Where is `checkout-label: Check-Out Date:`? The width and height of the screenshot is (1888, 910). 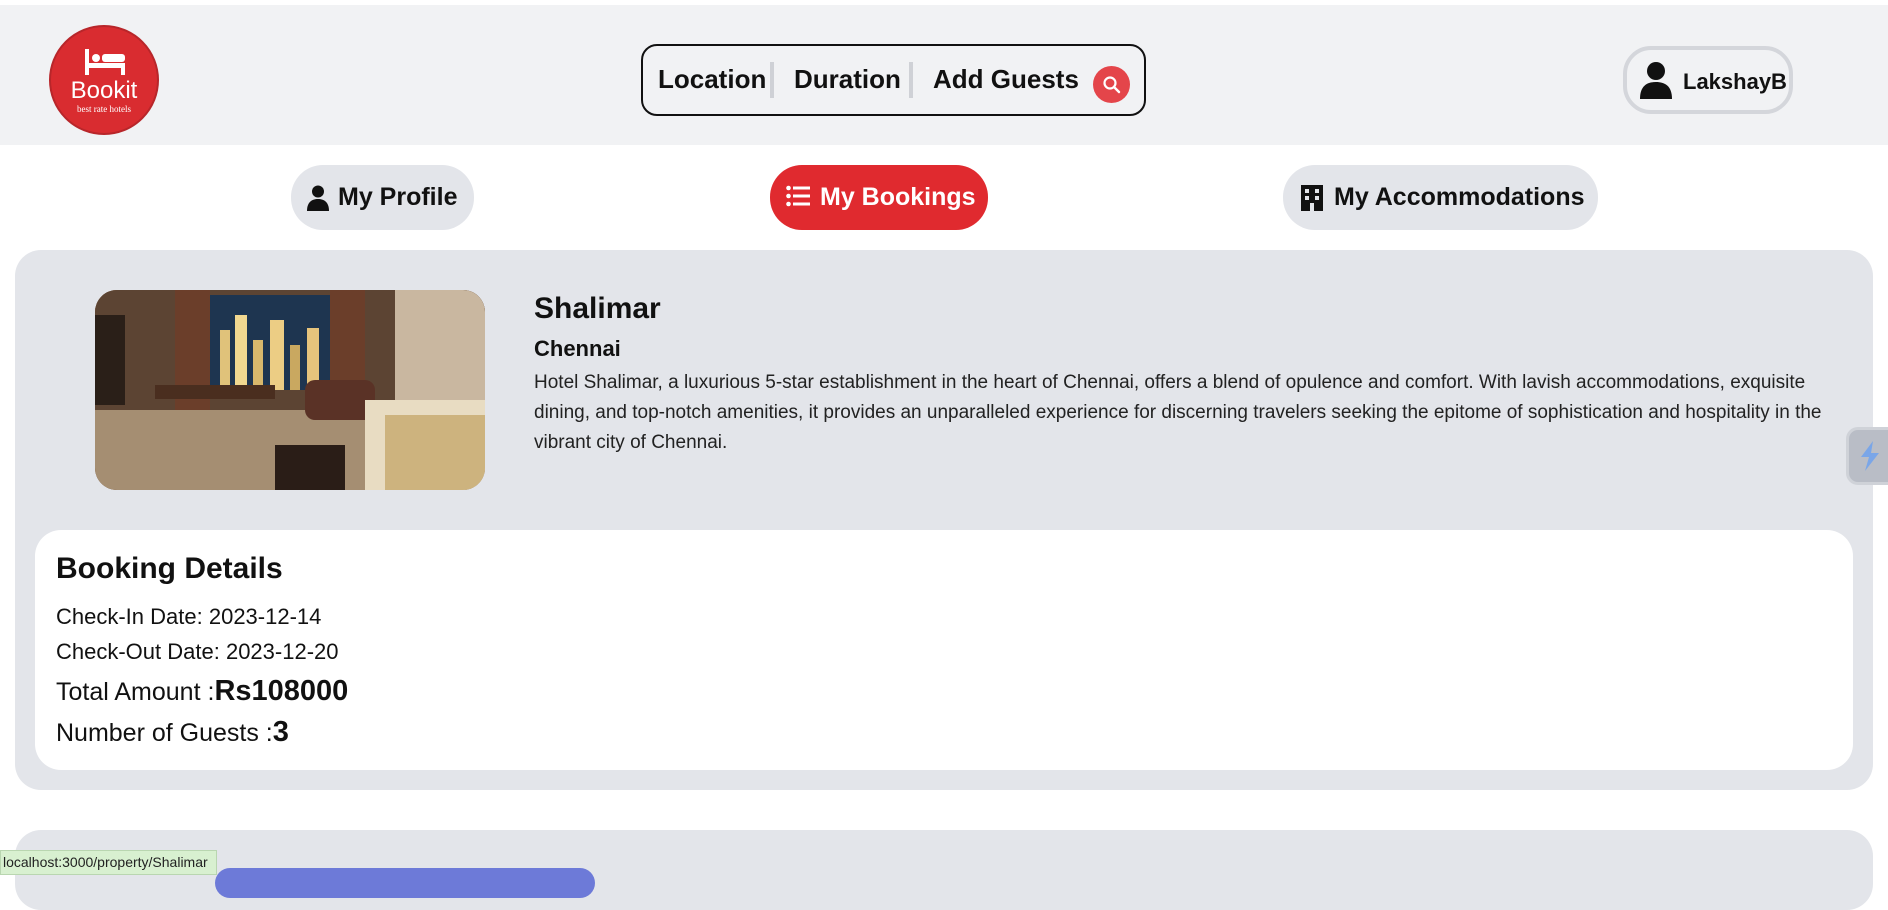
checkout-label: Check-Out Date: is located at coordinates (141, 651).